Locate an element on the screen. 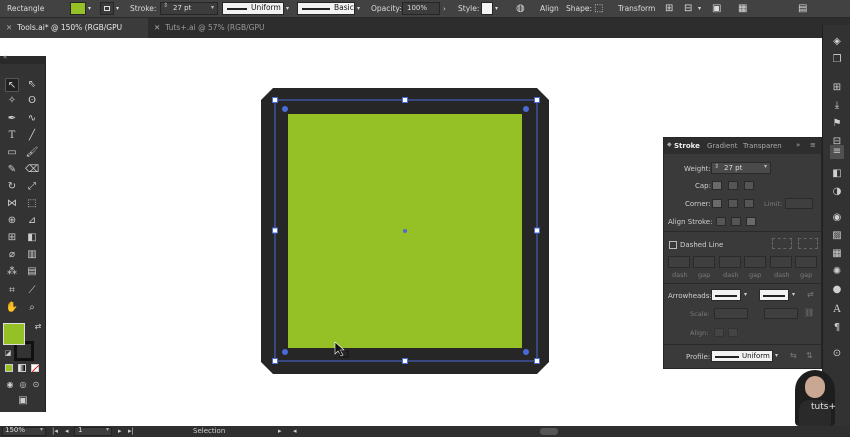  rectangle-tool-icon: ▭ is located at coordinates (12, 153).